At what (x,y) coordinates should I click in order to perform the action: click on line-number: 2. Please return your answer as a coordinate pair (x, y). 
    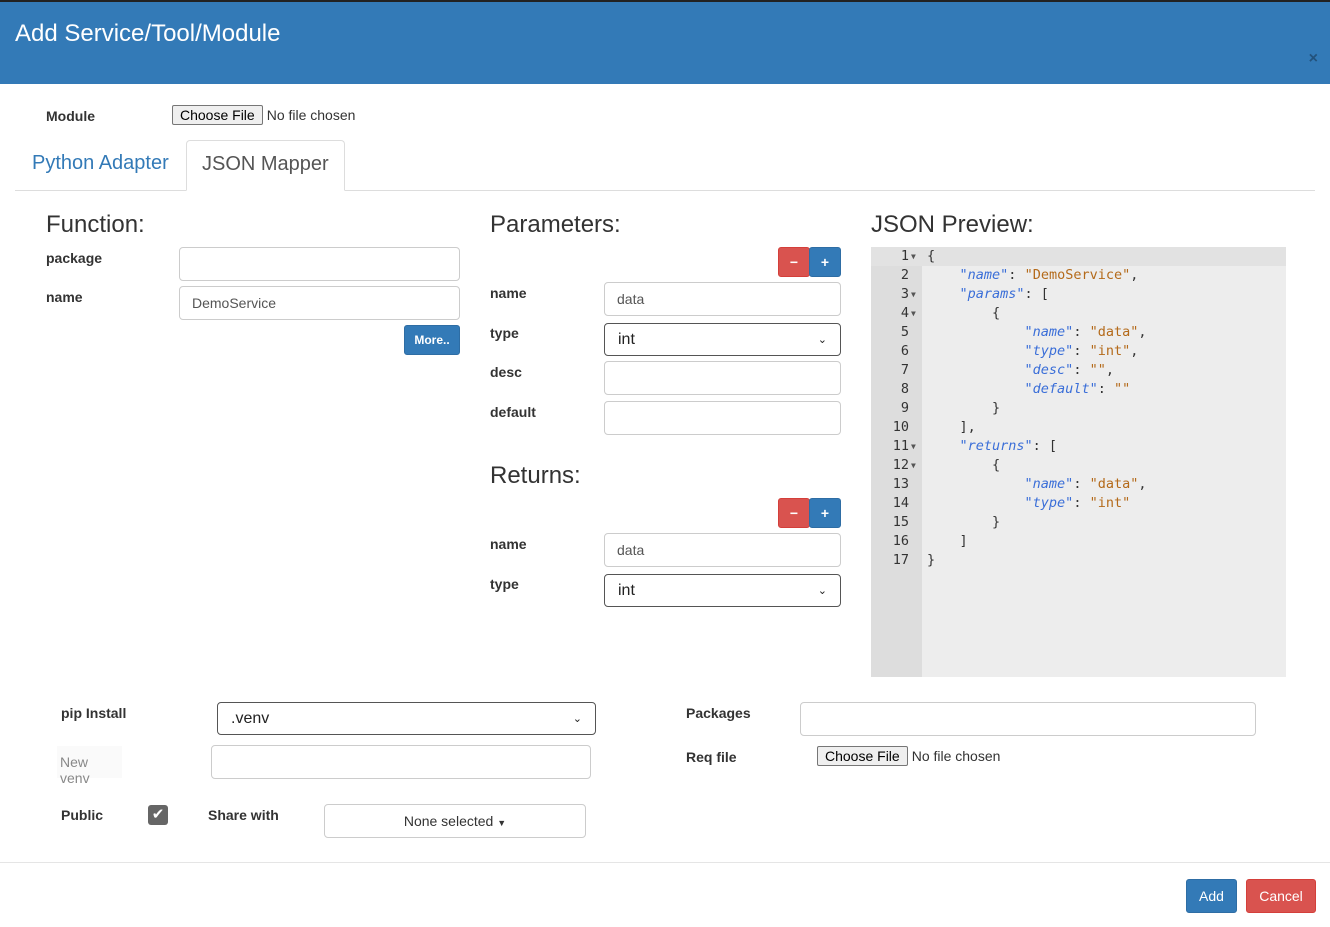
    Looking at the image, I should click on (904, 275).